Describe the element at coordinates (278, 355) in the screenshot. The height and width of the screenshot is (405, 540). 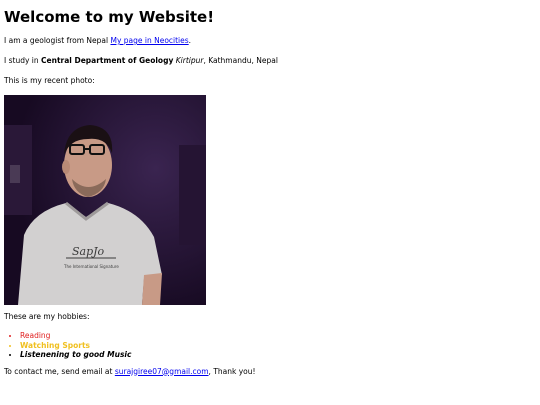
I see `hobby-music: Listenening to good Music` at that location.